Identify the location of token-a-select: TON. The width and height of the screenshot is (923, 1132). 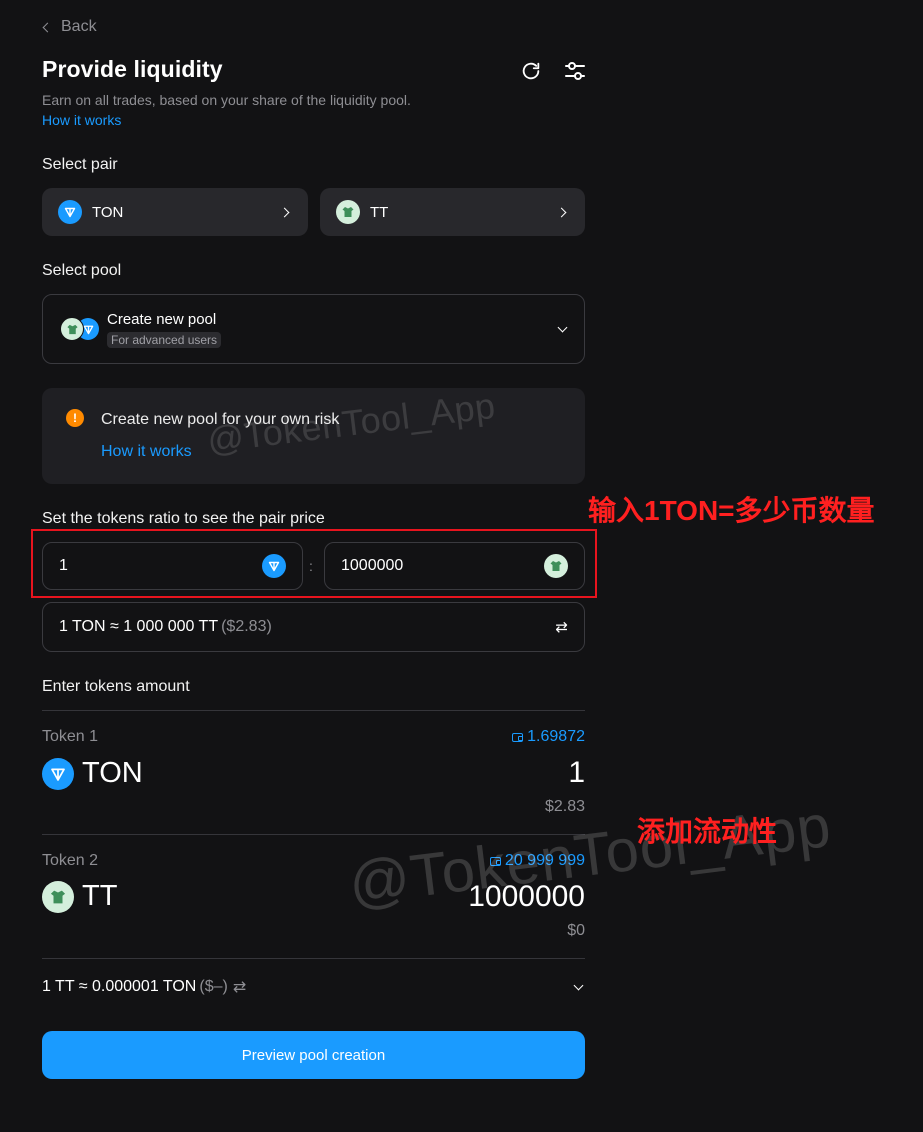
(175, 212).